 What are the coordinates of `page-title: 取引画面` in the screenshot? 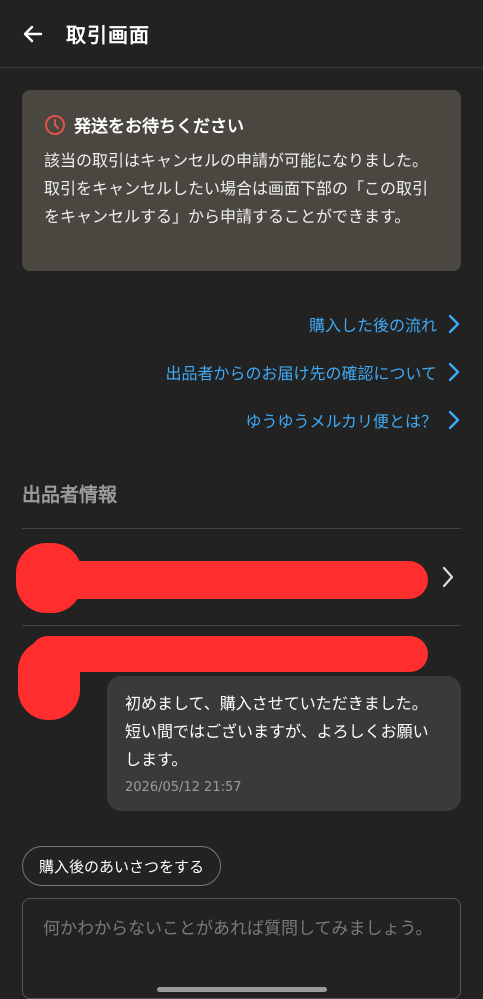 It's located at (108, 35).